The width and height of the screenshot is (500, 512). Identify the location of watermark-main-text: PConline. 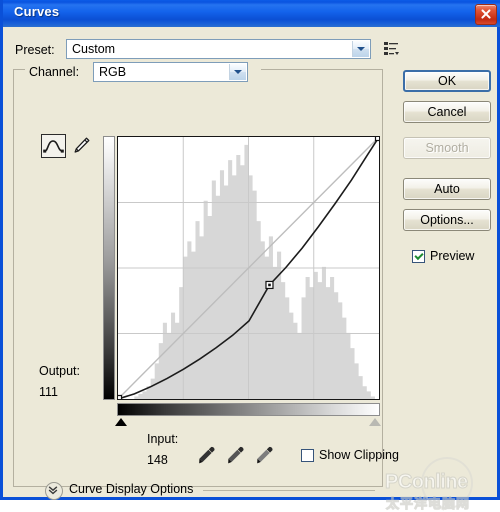
(427, 482).